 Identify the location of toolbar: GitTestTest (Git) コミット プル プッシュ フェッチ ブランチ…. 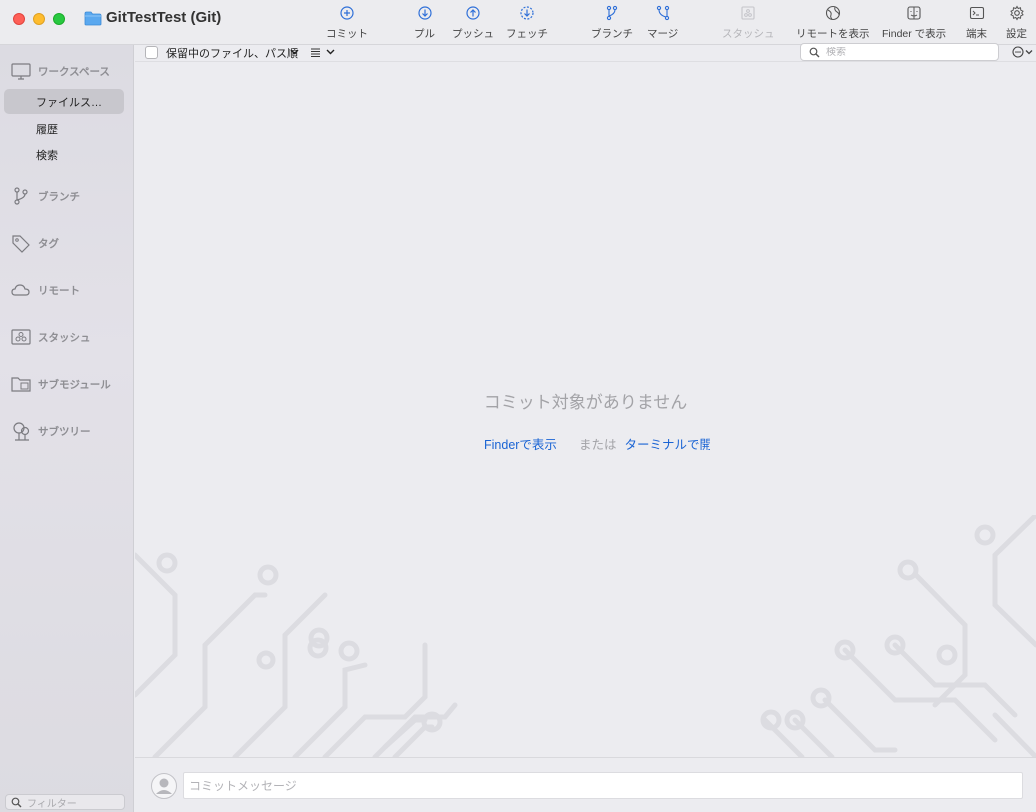
(518, 22).